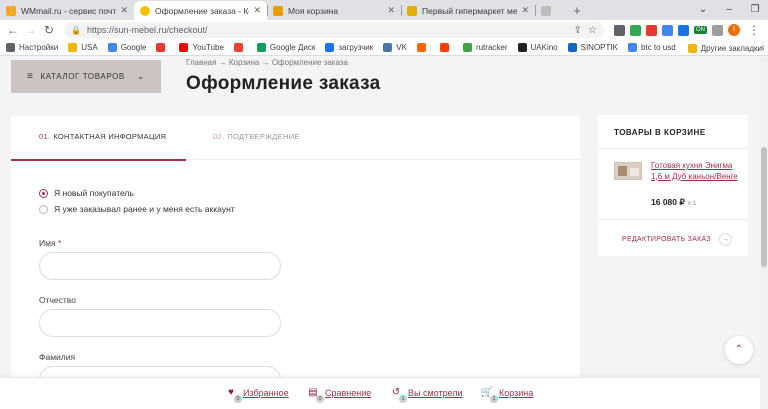 The height and width of the screenshot is (409, 768). I want to click on bookmark-label: UAKino, so click(544, 47).